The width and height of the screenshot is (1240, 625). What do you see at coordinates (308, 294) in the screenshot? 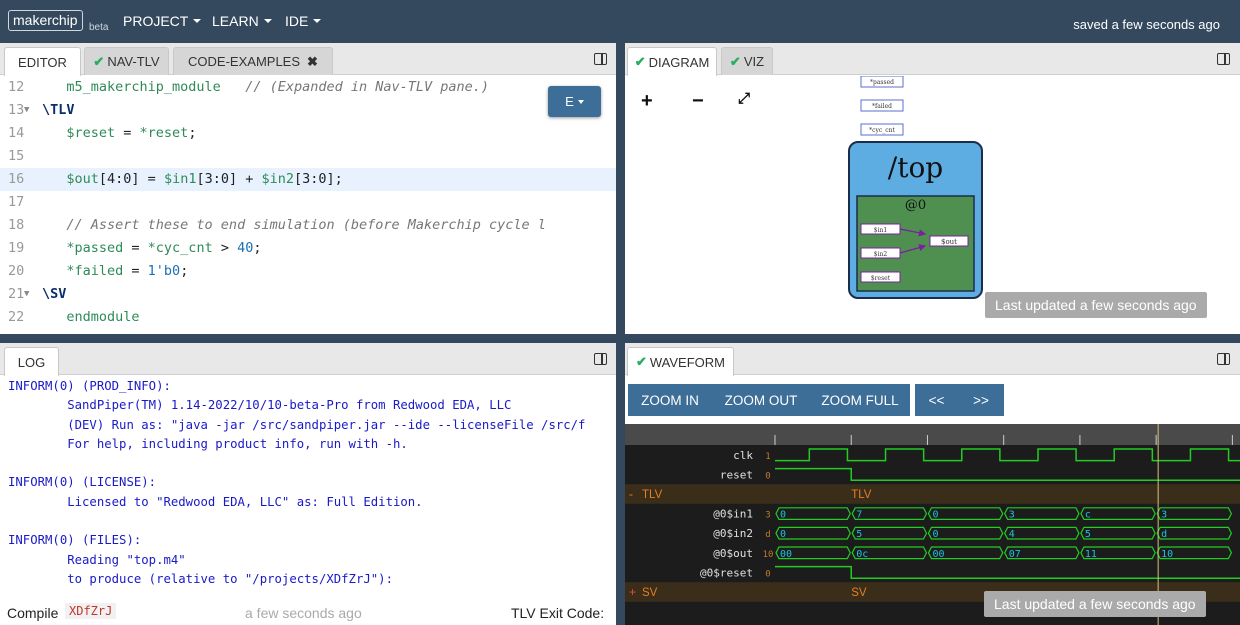
I see `code-line: 21 ▼ \SV` at bounding box center [308, 294].